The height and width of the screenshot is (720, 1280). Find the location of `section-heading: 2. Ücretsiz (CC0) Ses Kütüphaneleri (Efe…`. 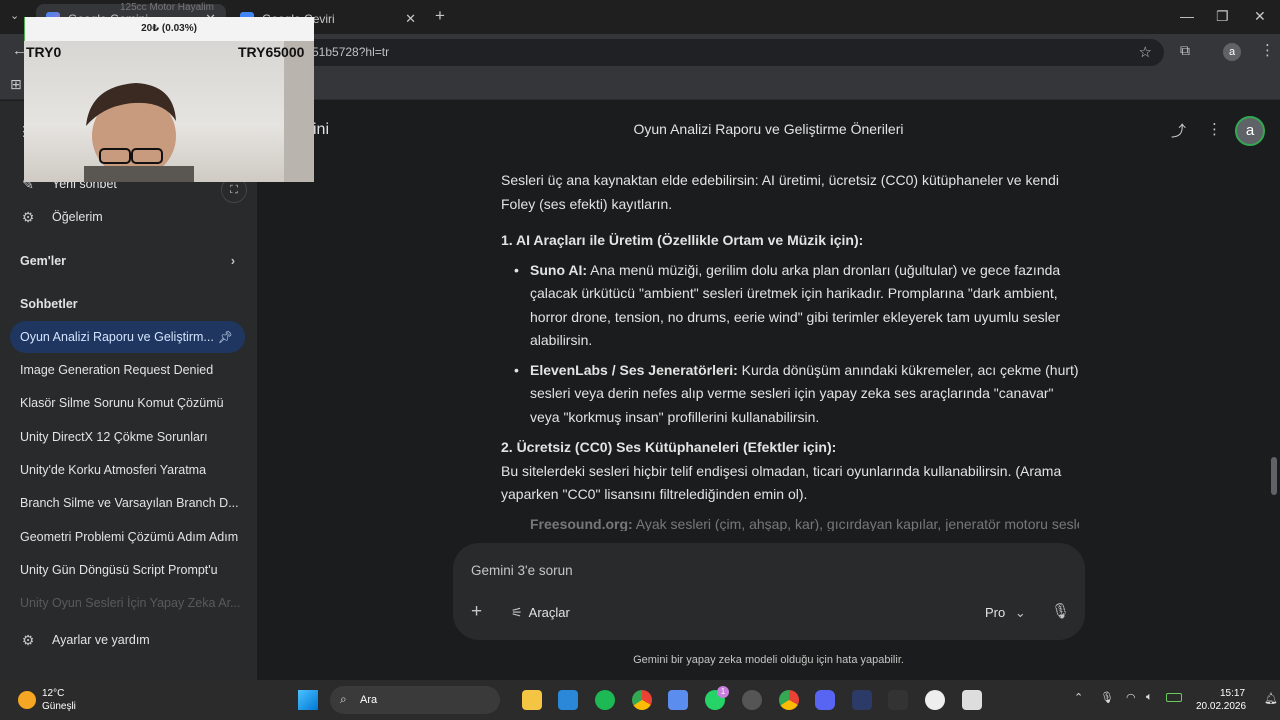

section-heading: 2. Ücretsiz (CC0) Ses Kütüphaneleri (Efe… is located at coordinates (669, 447).